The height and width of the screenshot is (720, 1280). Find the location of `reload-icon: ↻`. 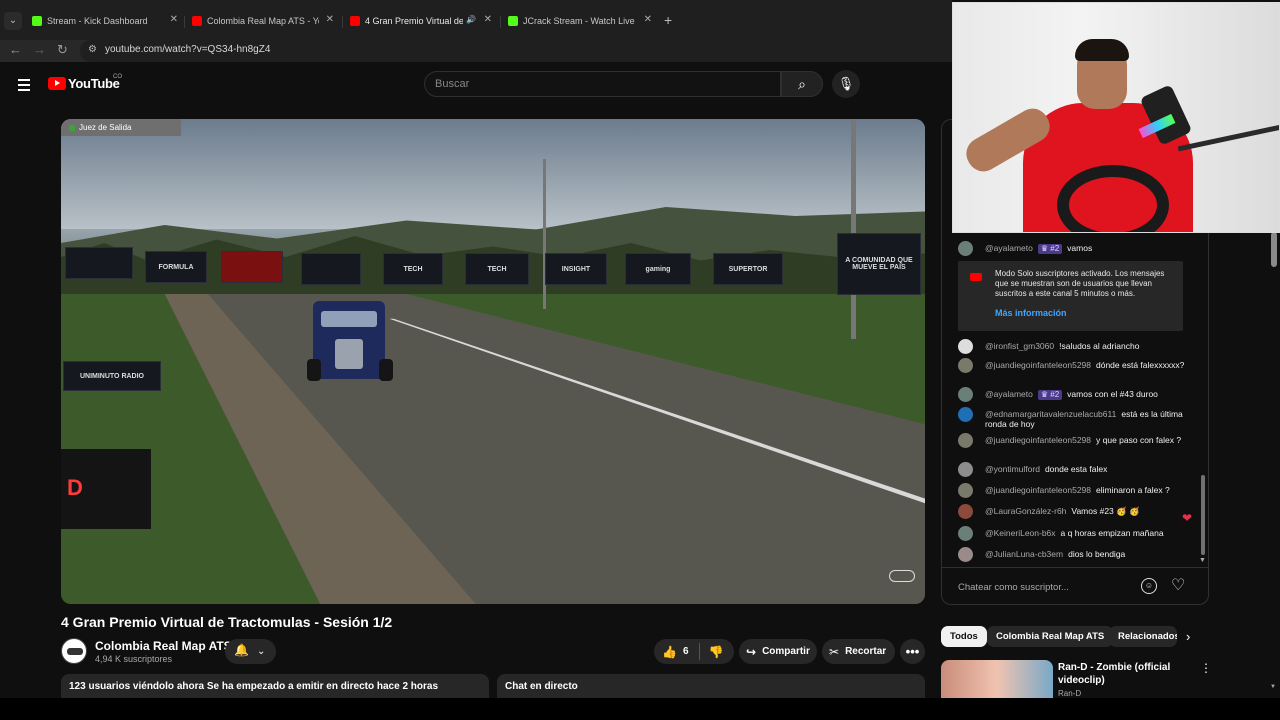

reload-icon: ↻ is located at coordinates (62, 50).